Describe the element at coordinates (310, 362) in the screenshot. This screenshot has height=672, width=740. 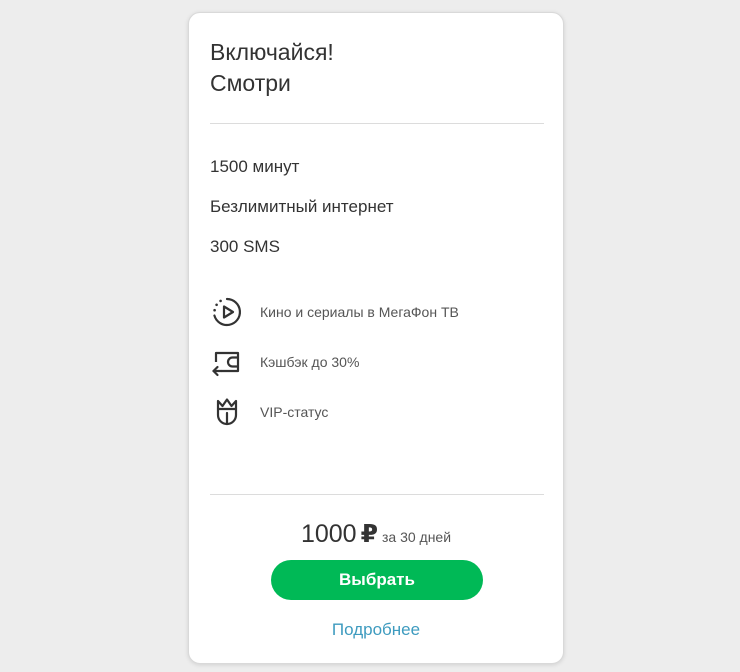
I see `service-label: Кэшбэк до 30%` at that location.